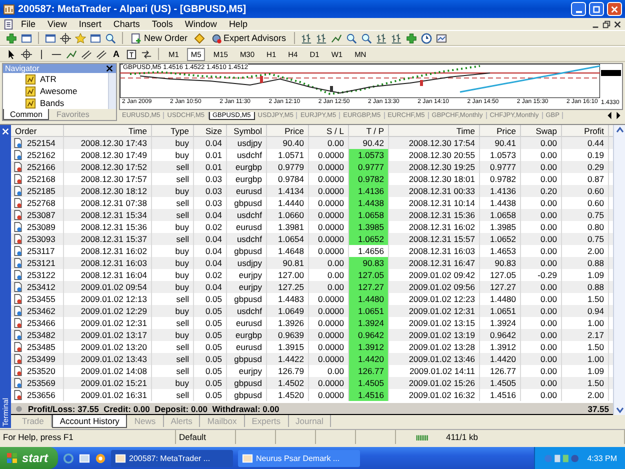 The height and width of the screenshot is (469, 625). I want to click on table-cell: 2009.01.02 09:56, so click(434, 287).